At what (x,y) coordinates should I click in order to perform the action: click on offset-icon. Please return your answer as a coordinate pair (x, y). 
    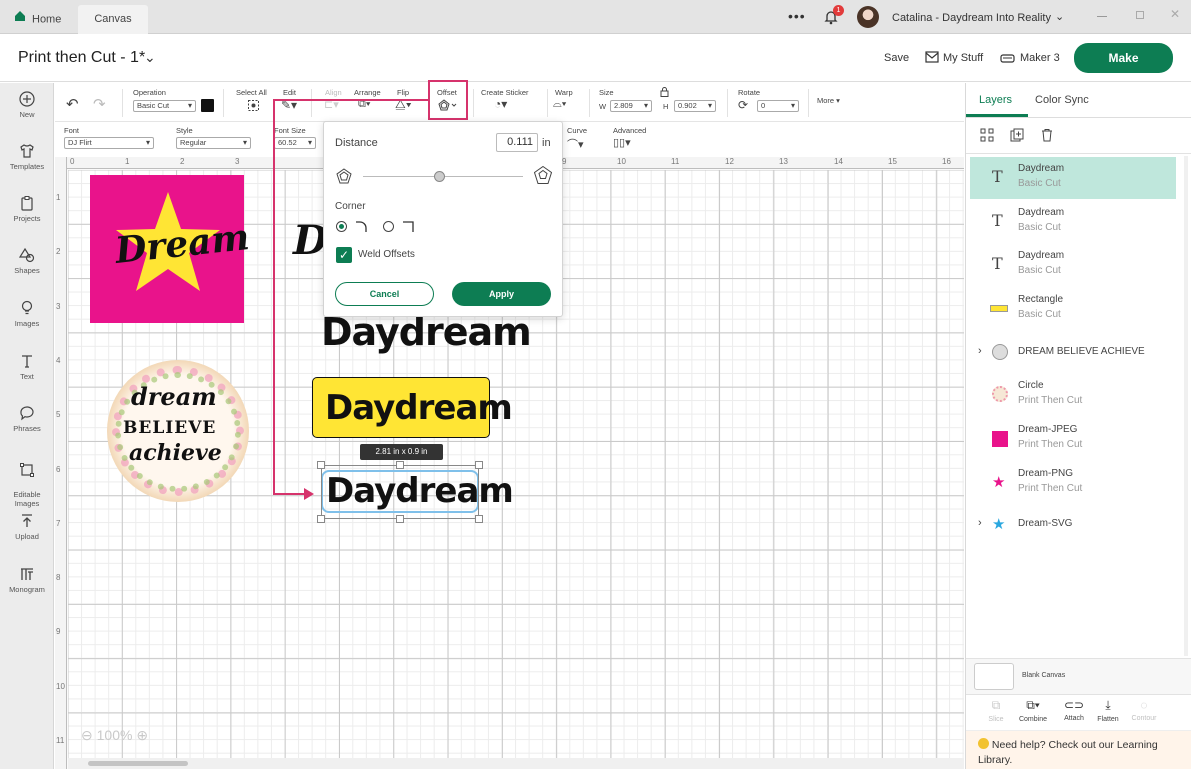
    Looking at the image, I should click on (448, 107).